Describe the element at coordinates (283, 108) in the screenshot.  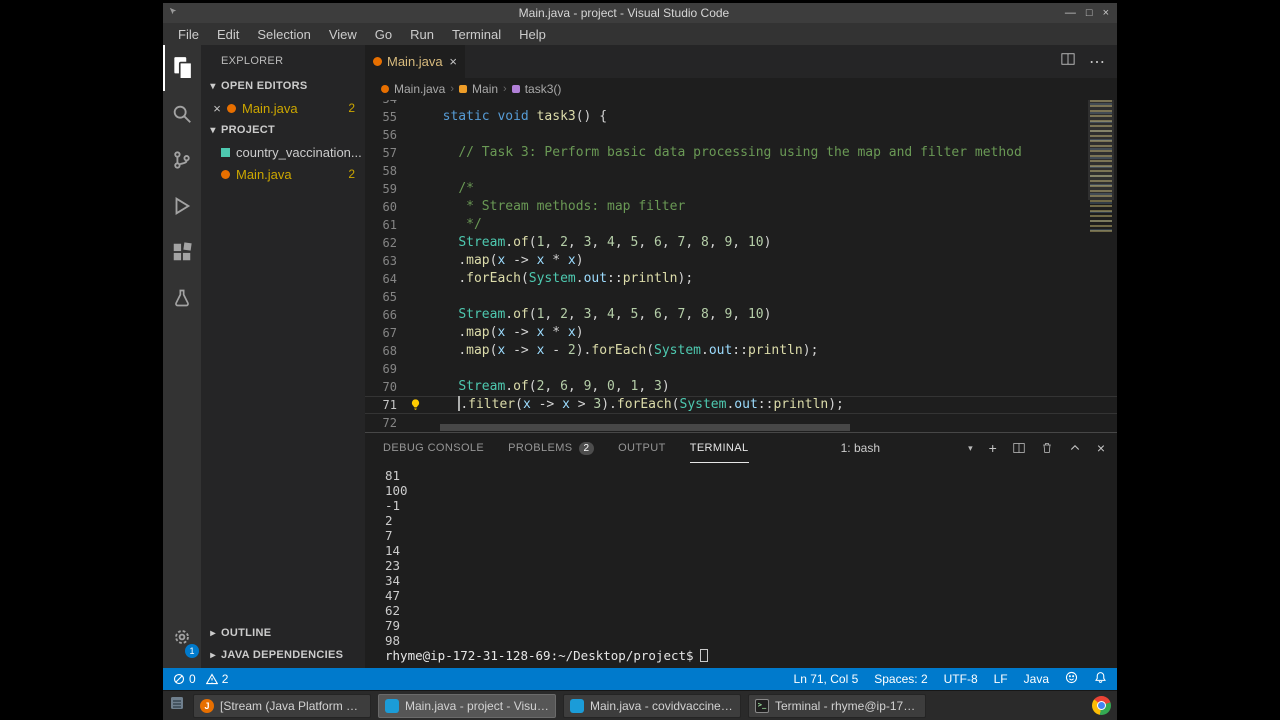
I see `open-editor-item-main-java: × Main.java 2` at that location.